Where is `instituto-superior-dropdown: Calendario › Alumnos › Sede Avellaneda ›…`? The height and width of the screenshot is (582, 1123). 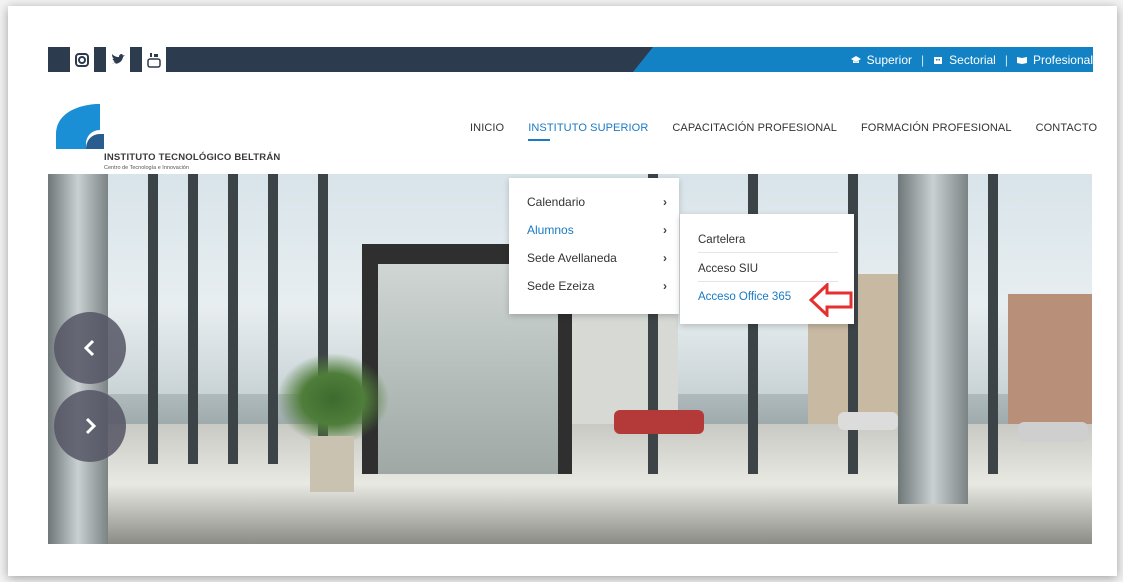
instituto-superior-dropdown: Calendario › Alumnos › Sede Avellaneda ›… is located at coordinates (594, 246).